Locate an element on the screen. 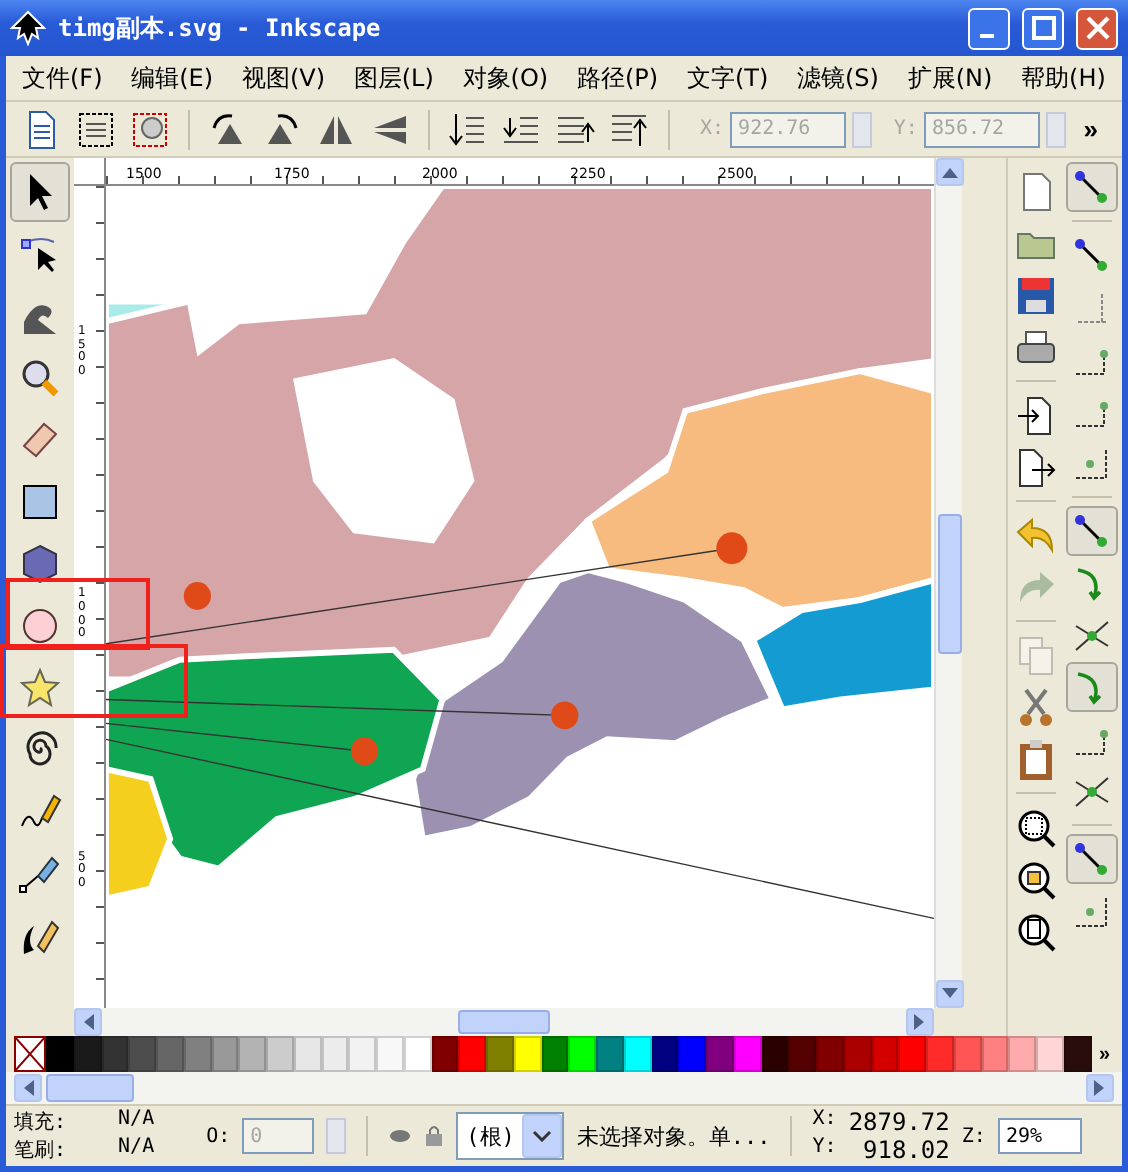 This screenshot has width=1128, height=1172. zoom-field: 29% is located at coordinates (1039, 1136).